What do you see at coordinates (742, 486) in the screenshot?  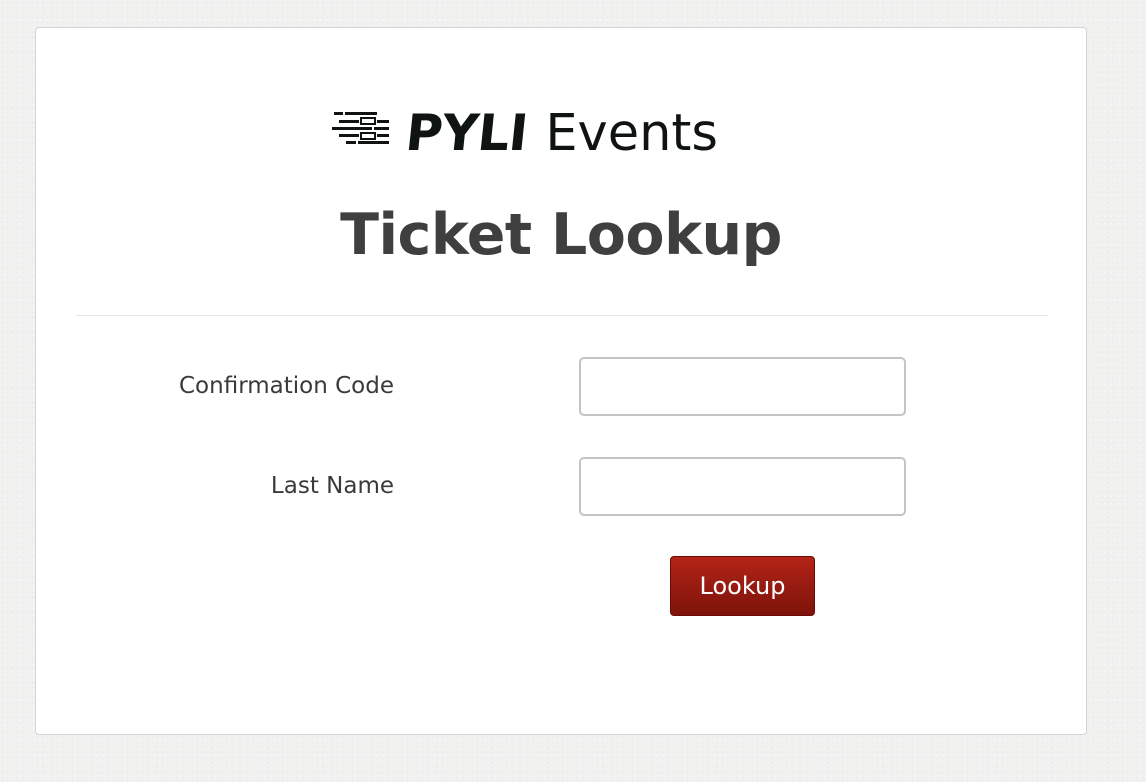 I see `last-name-input` at bounding box center [742, 486].